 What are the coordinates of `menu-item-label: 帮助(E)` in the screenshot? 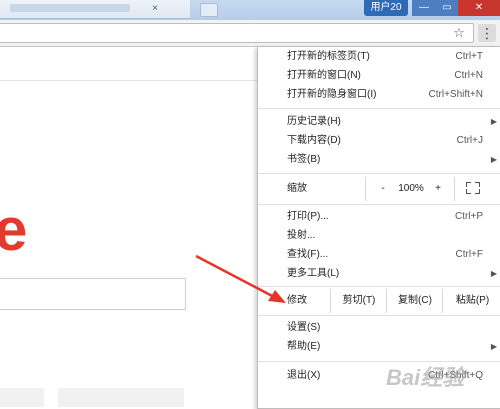 It's located at (304, 346).